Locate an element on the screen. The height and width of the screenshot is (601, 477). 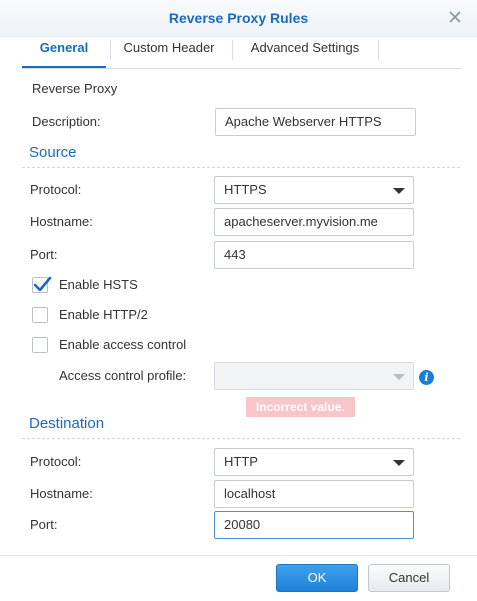
tab-advanced-settings: Advanced Settings is located at coordinates (305, 51).